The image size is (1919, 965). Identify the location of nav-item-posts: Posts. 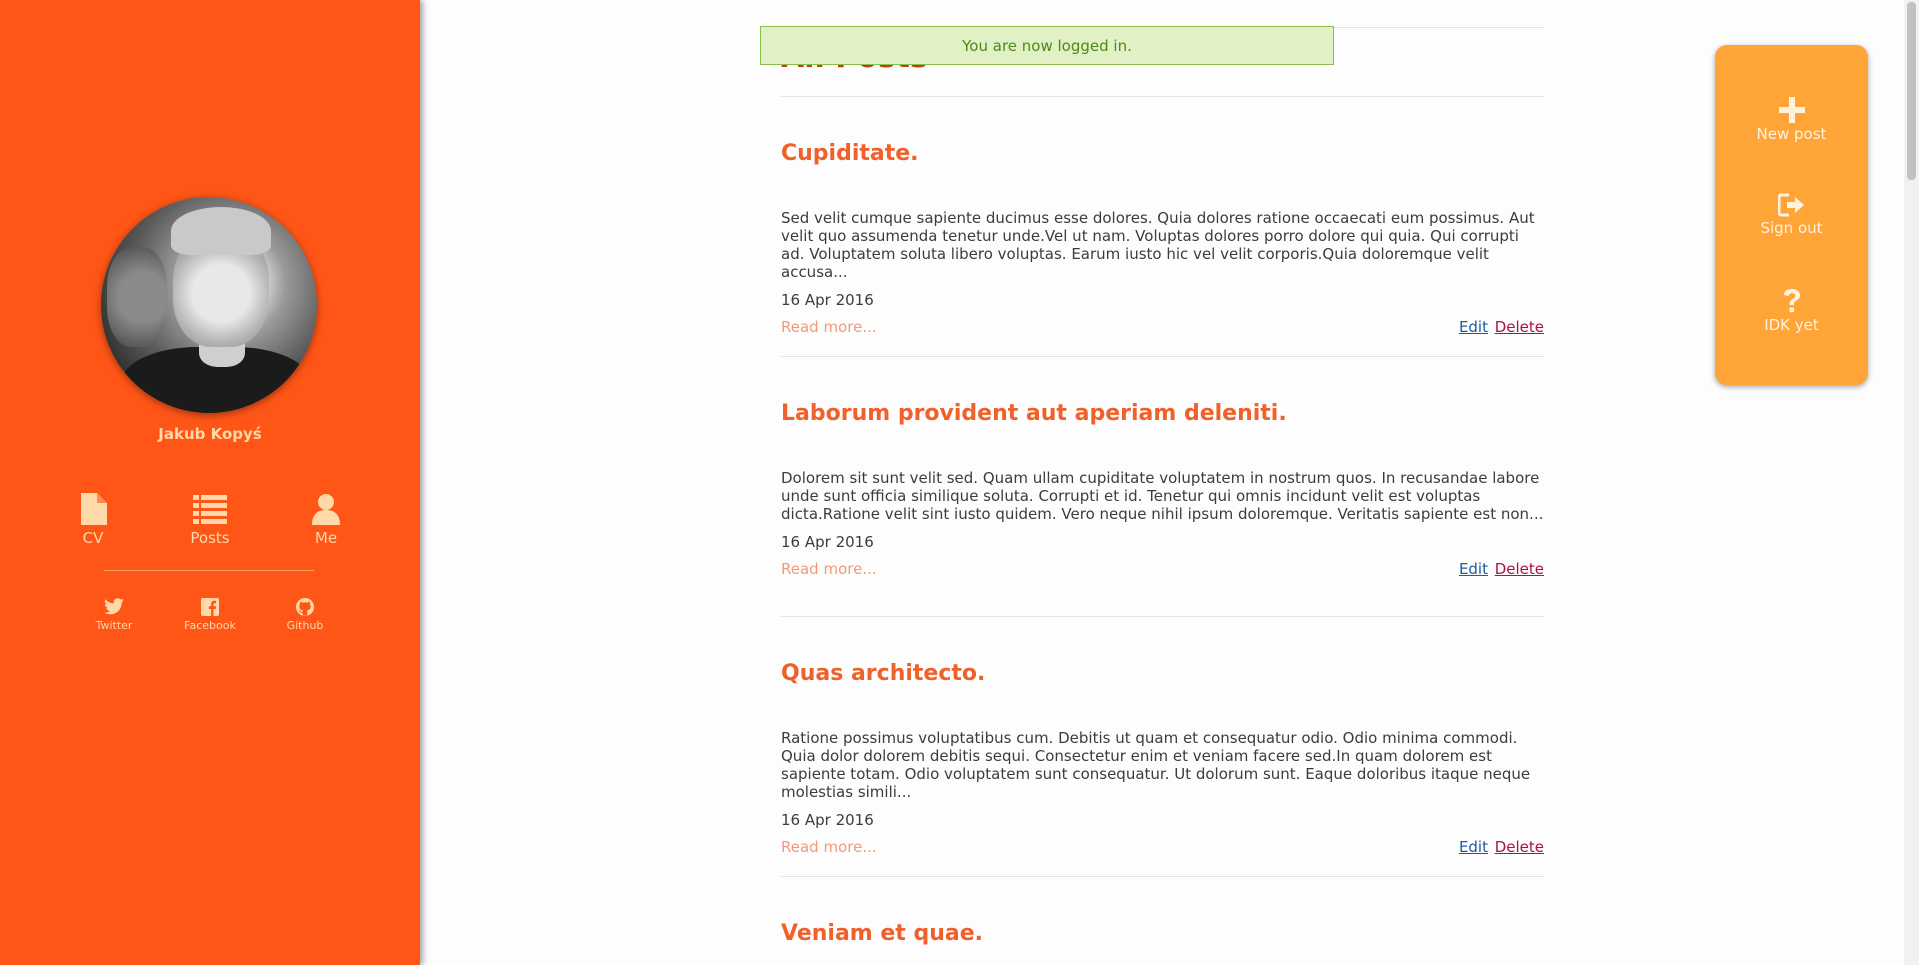
(210, 520).